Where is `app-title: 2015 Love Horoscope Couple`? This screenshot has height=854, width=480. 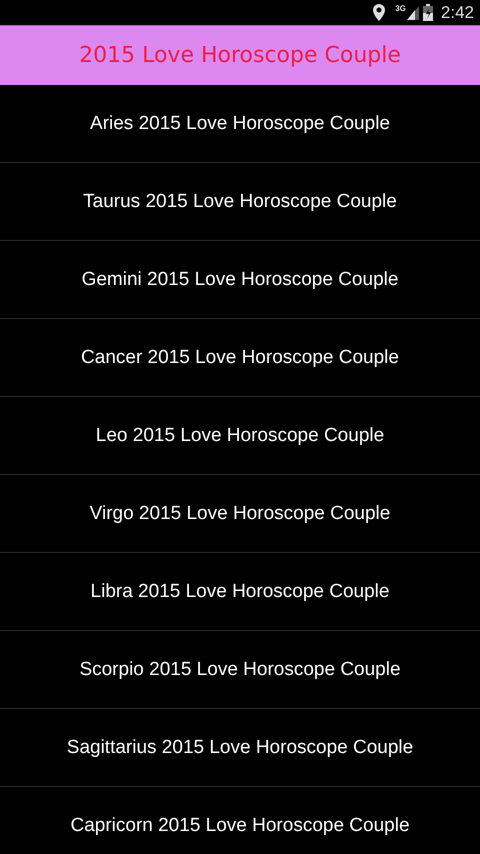
app-title: 2015 Love Horoscope Couple is located at coordinates (240, 55).